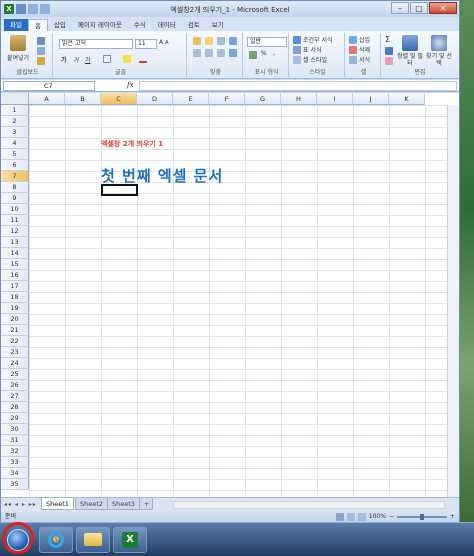 The width and height of the screenshot is (474, 556). What do you see at coordinates (264, 53) in the screenshot?
I see `percent-icon: %` at bounding box center [264, 53].